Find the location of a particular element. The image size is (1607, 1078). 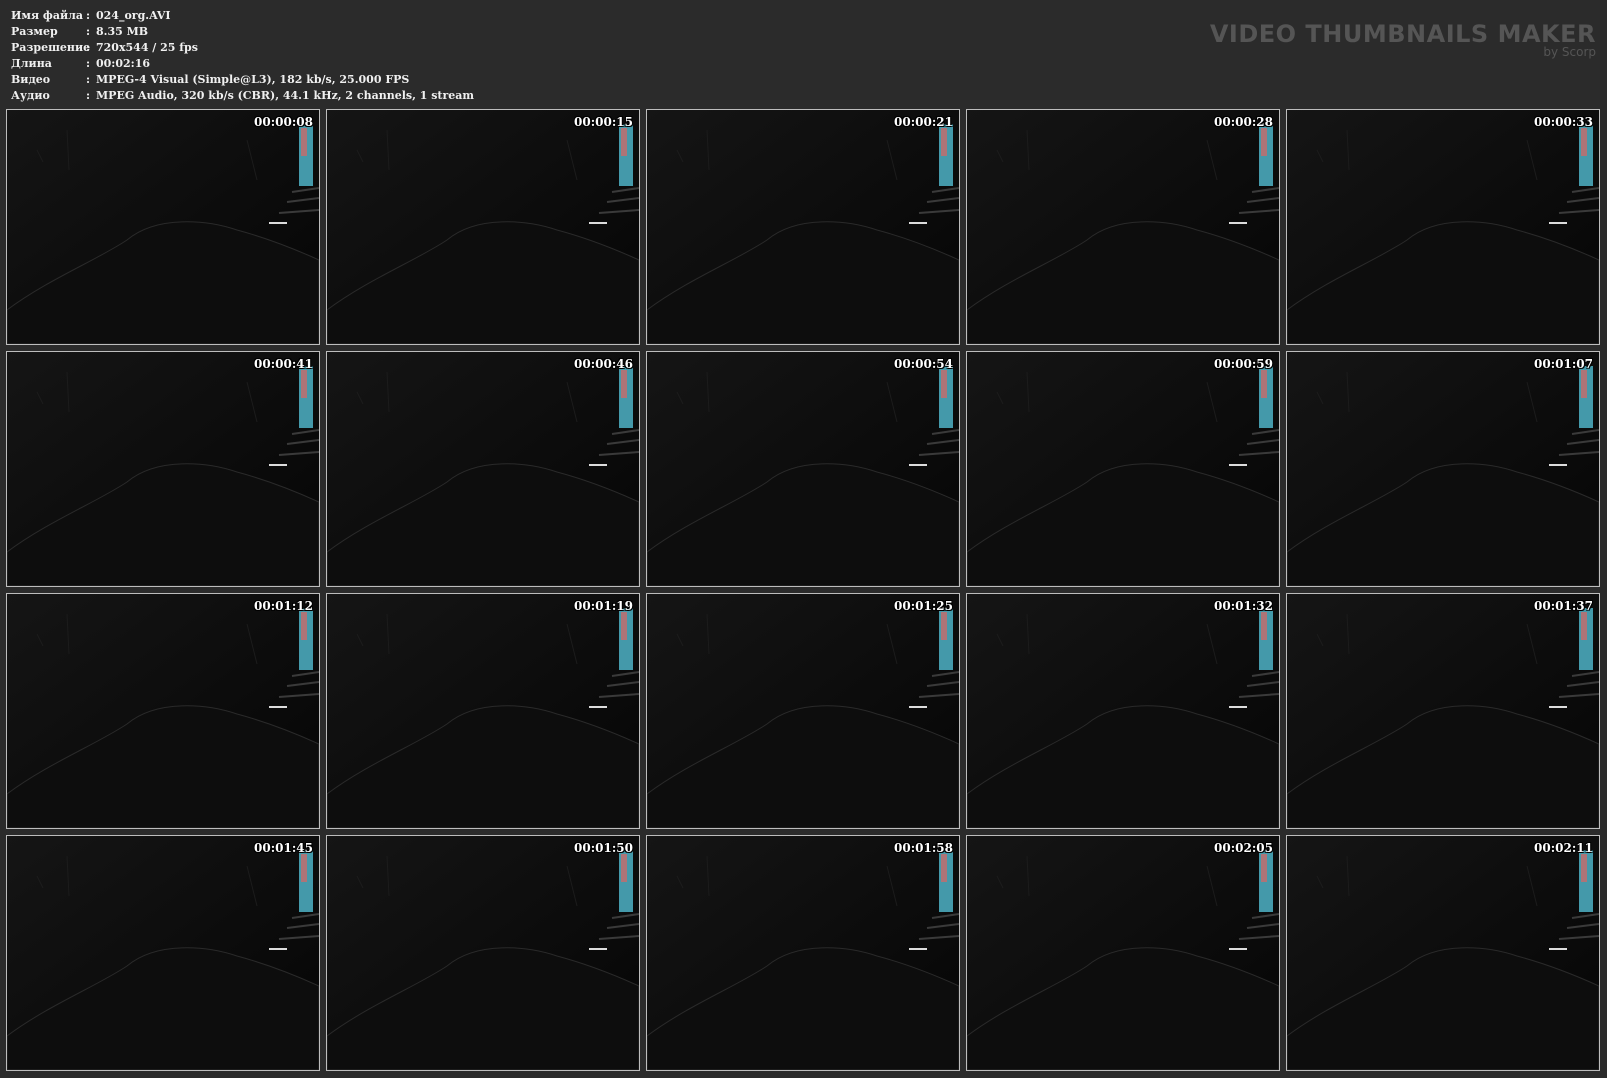

thumbnail-timestamp: 00:02:11 is located at coordinates (1563, 848).